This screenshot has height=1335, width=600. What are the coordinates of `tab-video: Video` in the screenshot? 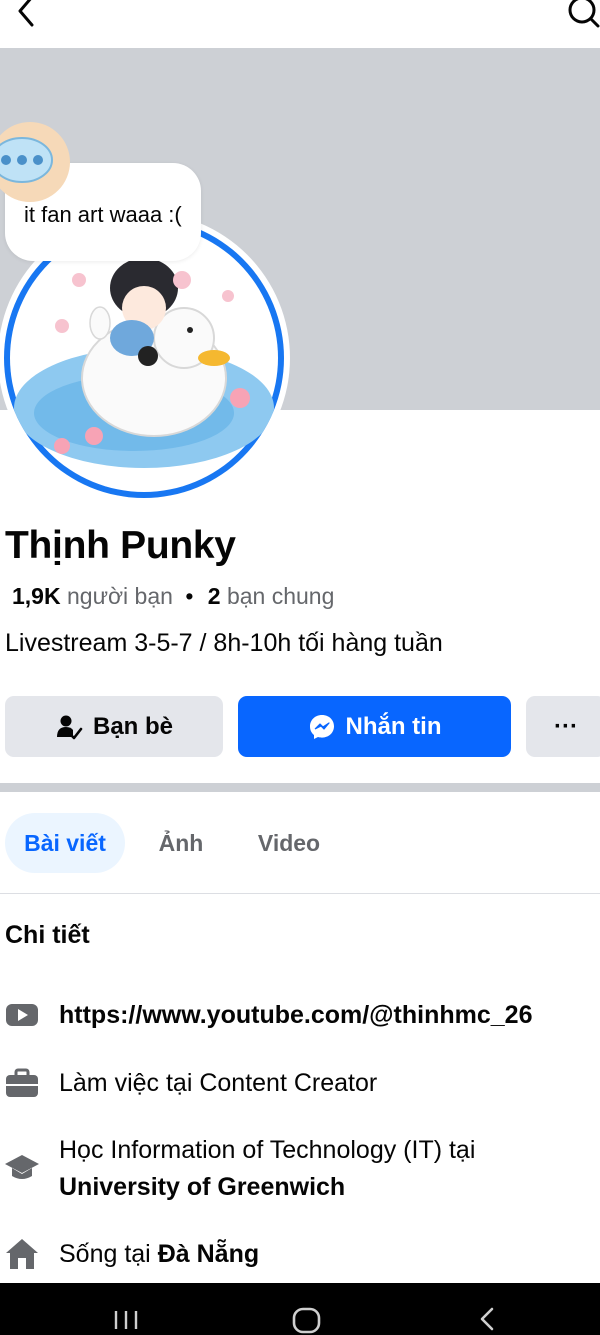 It's located at (289, 843).